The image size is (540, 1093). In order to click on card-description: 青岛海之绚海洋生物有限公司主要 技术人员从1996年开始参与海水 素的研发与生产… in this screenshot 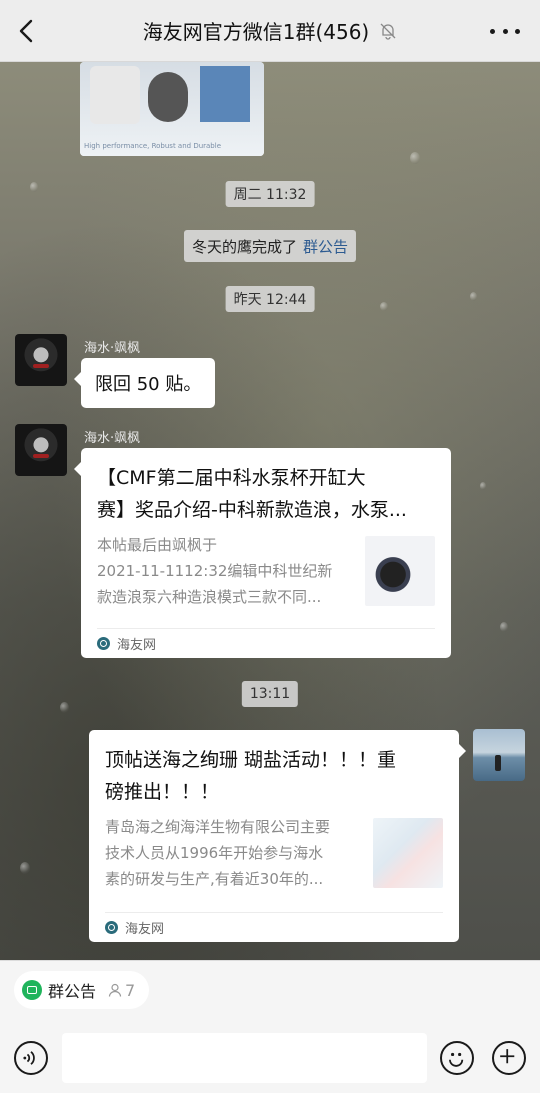, I will do `click(218, 853)`.